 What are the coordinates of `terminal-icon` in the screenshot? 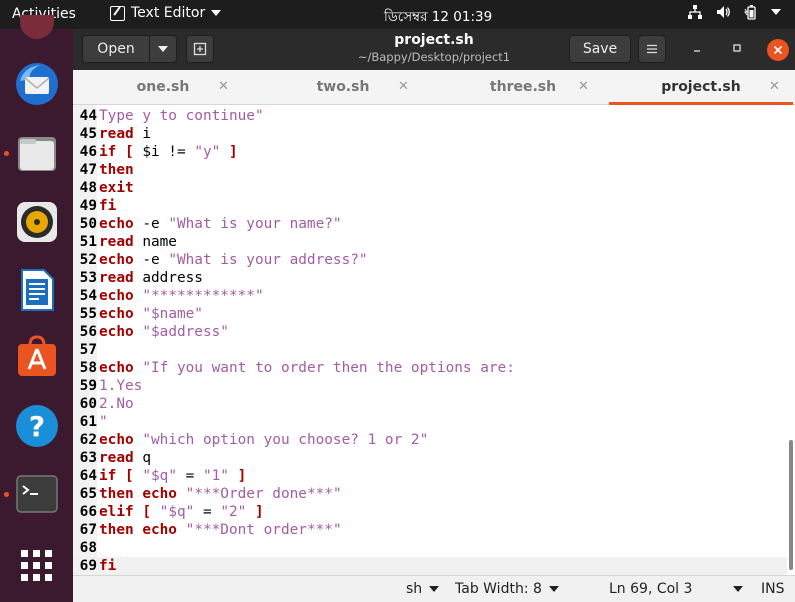 It's located at (37, 494).